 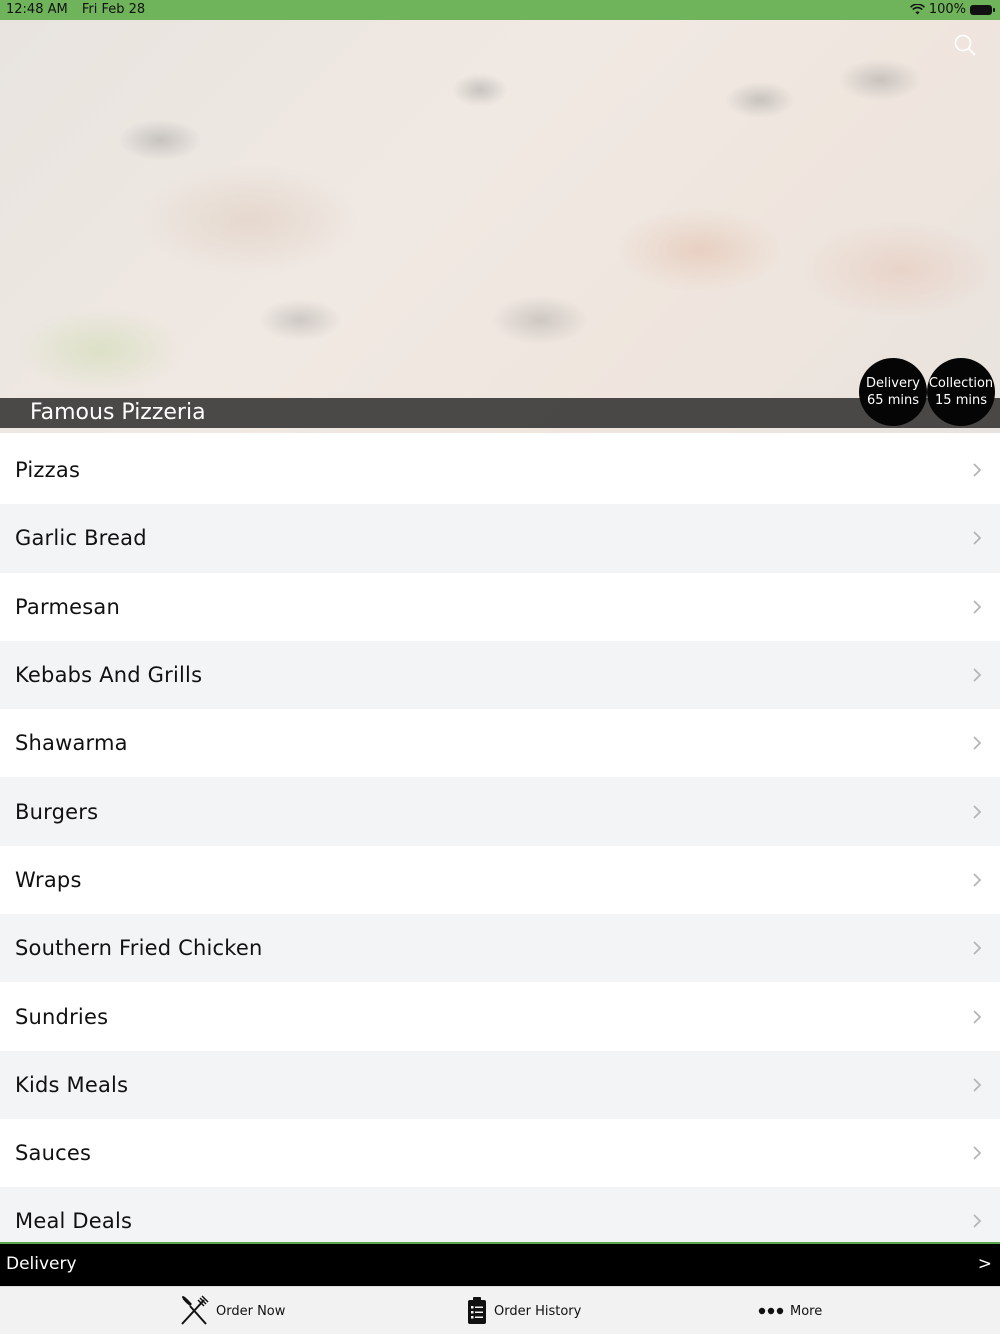 I want to click on menu-item-wraps: Wraps, so click(x=500, y=880).